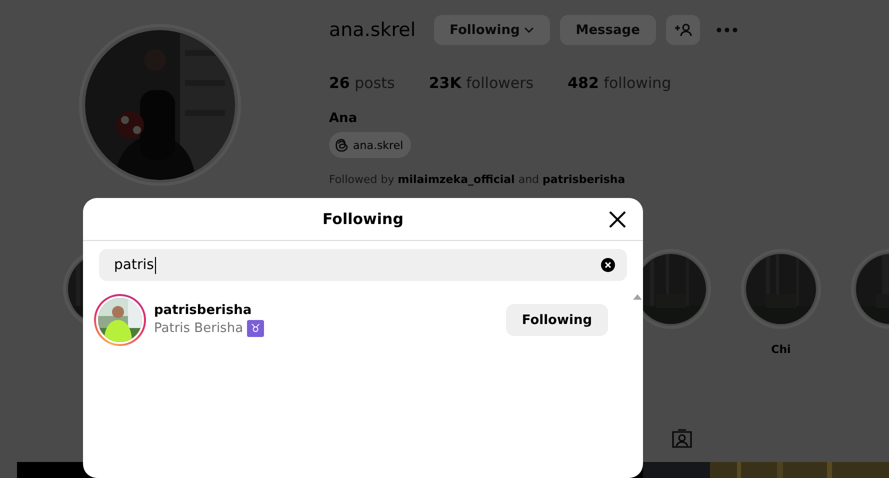 The height and width of the screenshot is (478, 889). Describe the element at coordinates (342, 145) in the screenshot. I see `threads-icon` at that location.